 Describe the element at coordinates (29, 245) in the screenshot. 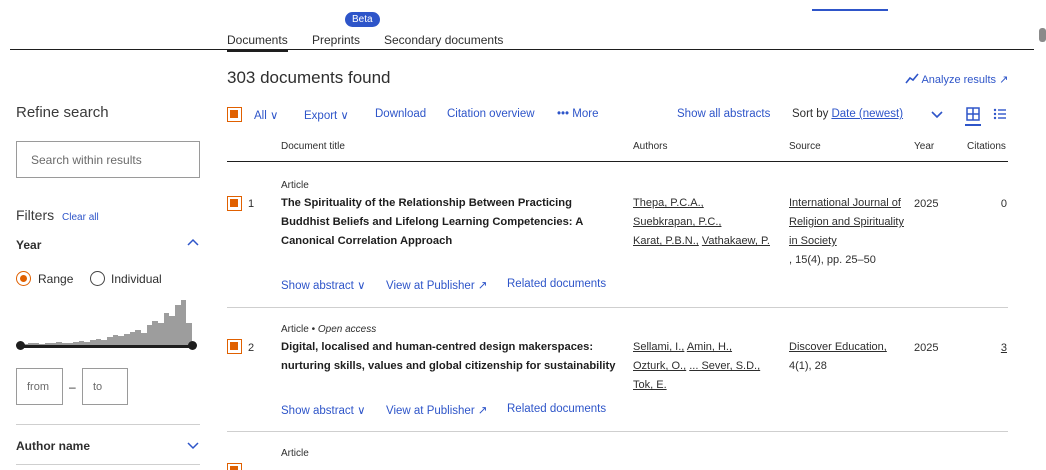

I see `year-filter-title: Year` at that location.